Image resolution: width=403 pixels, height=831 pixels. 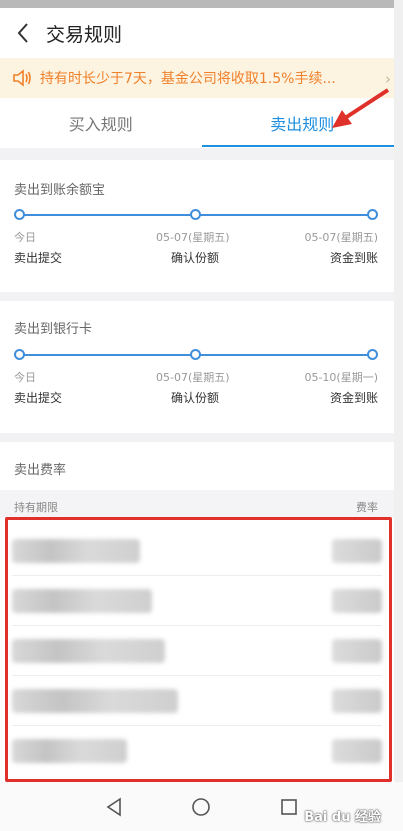 I want to click on back-button, so click(x=23, y=33).